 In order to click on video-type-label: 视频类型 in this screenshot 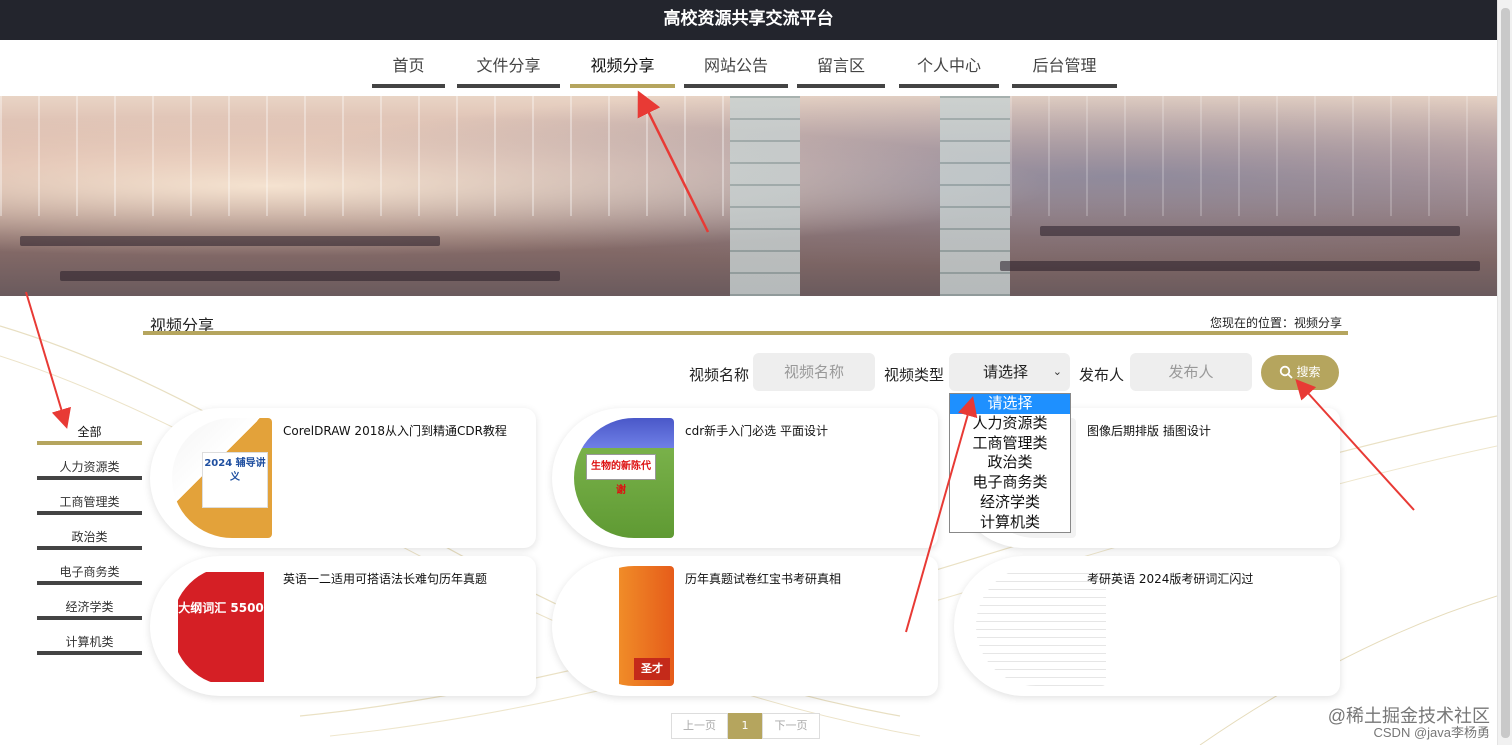, I will do `click(914, 375)`.